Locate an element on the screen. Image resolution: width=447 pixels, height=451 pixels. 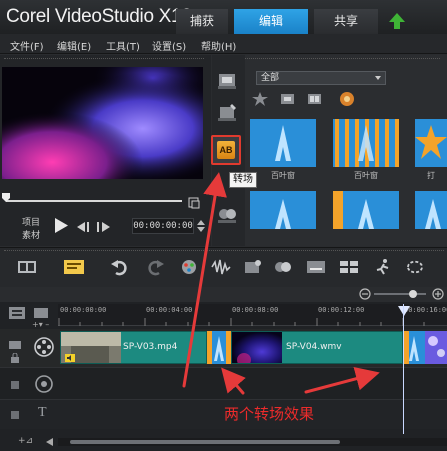
menu-edit: 编辑(E) is located at coordinates (74, 45).